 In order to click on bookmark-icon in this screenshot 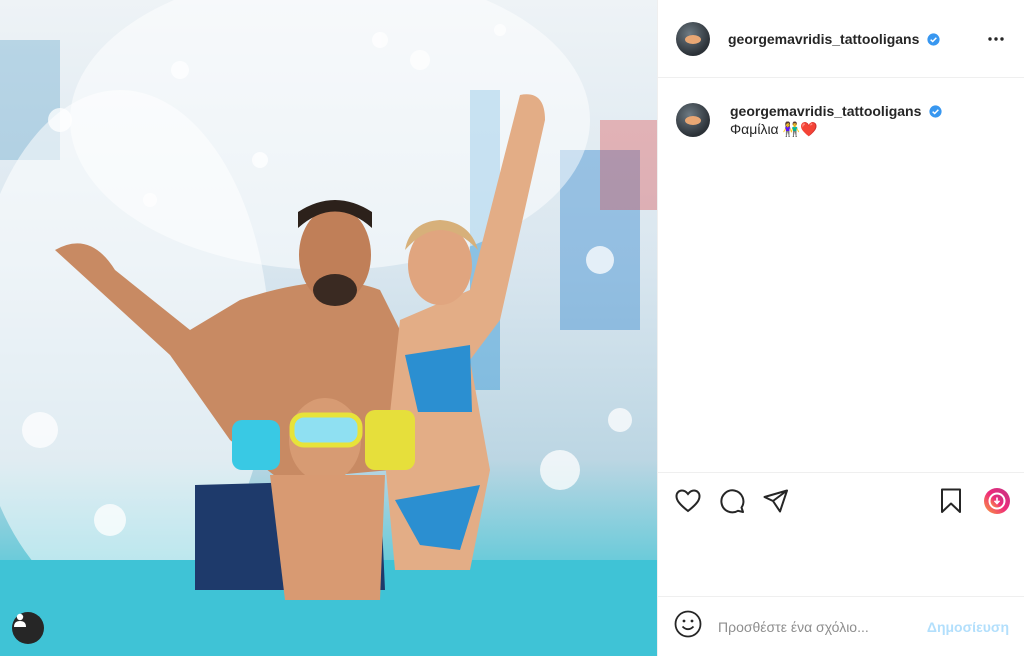, I will do `click(951, 501)`.